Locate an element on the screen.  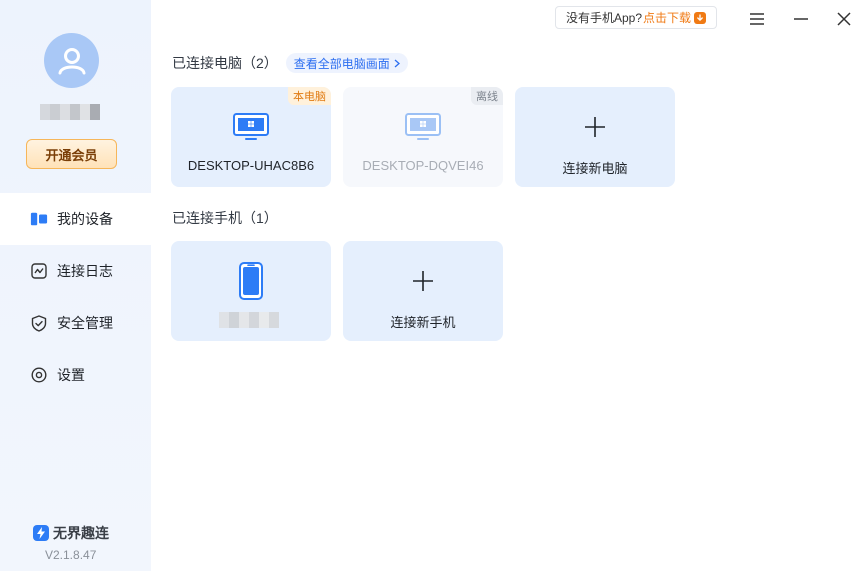
view-all-computers-button: 查看全部电脑画面 is located at coordinates (346, 63).